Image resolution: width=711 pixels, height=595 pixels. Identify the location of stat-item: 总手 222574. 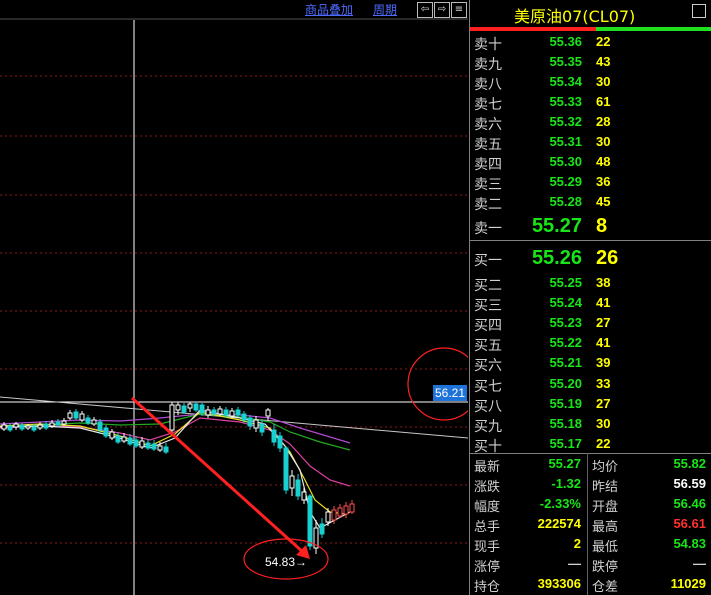
(528, 525).